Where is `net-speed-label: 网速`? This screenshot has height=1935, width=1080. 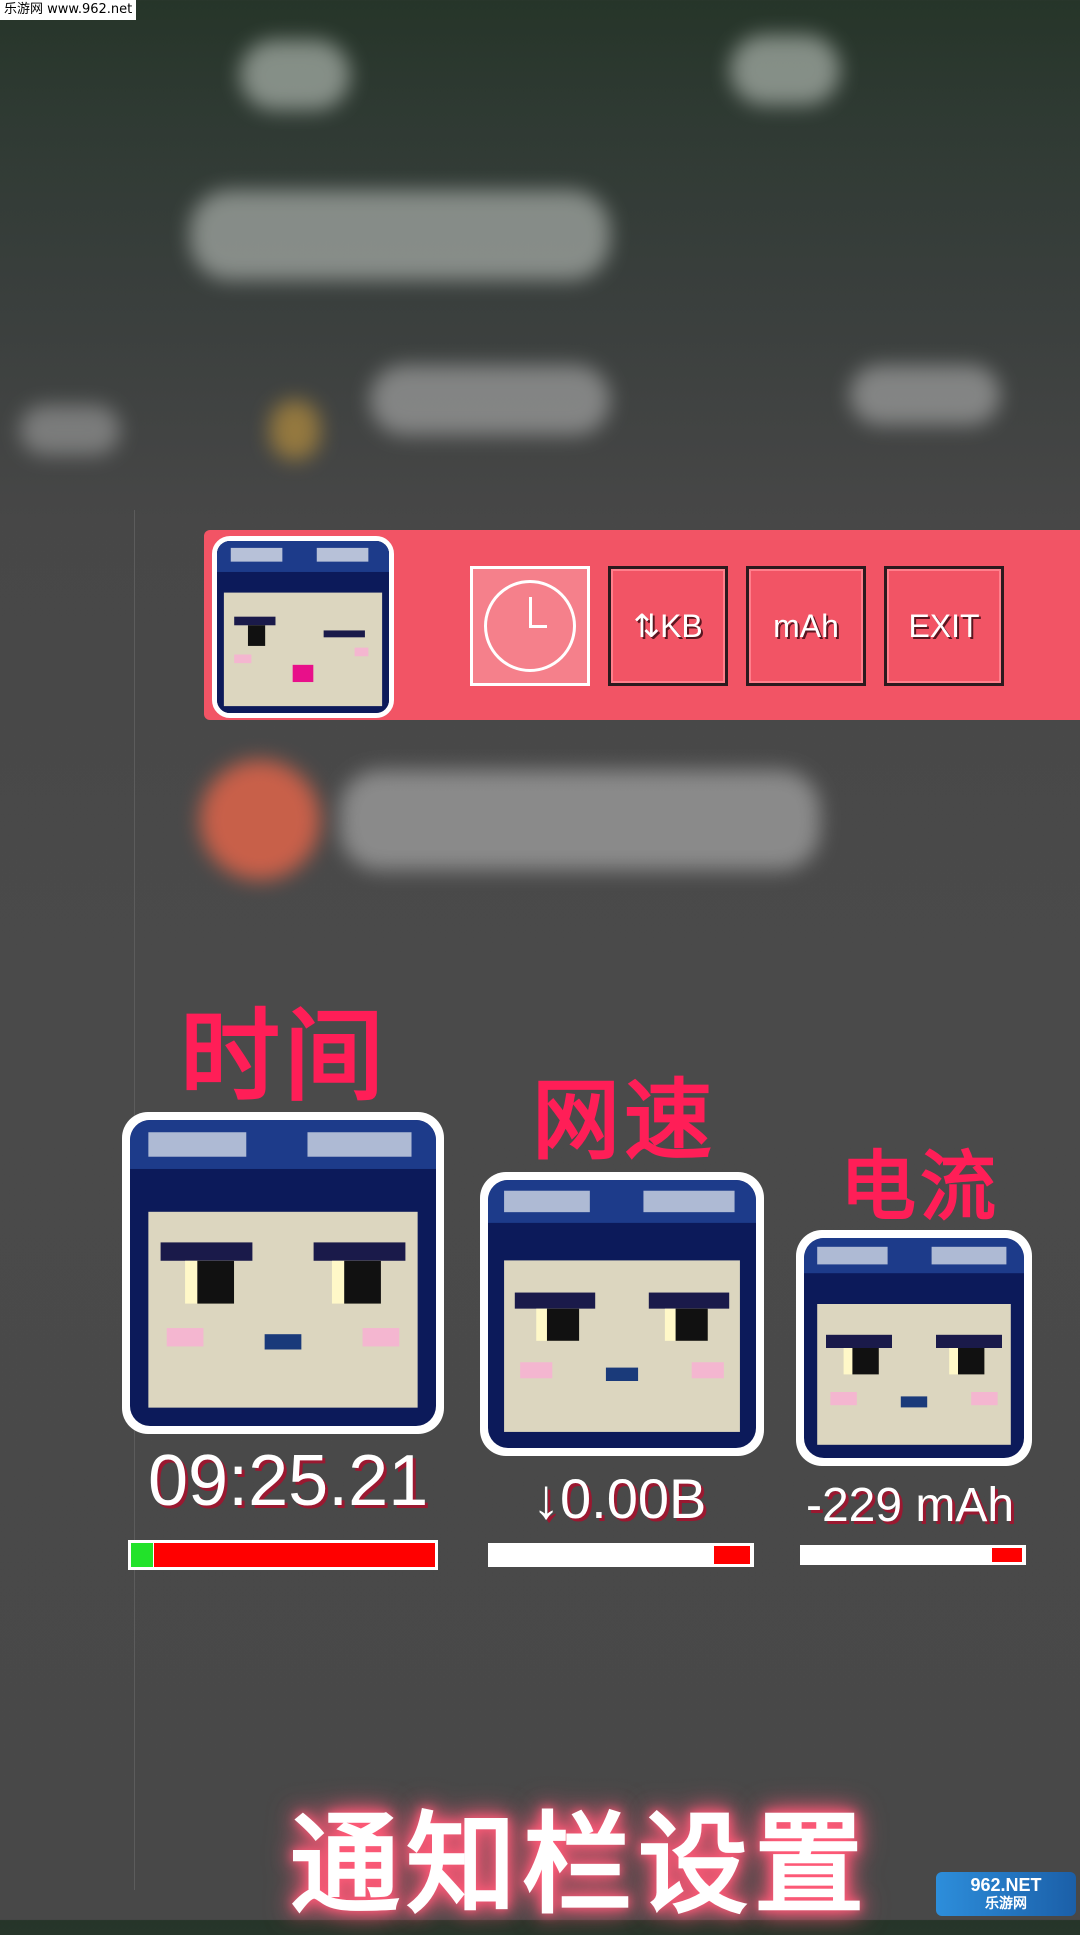 net-speed-label: 网速 is located at coordinates (624, 1120).